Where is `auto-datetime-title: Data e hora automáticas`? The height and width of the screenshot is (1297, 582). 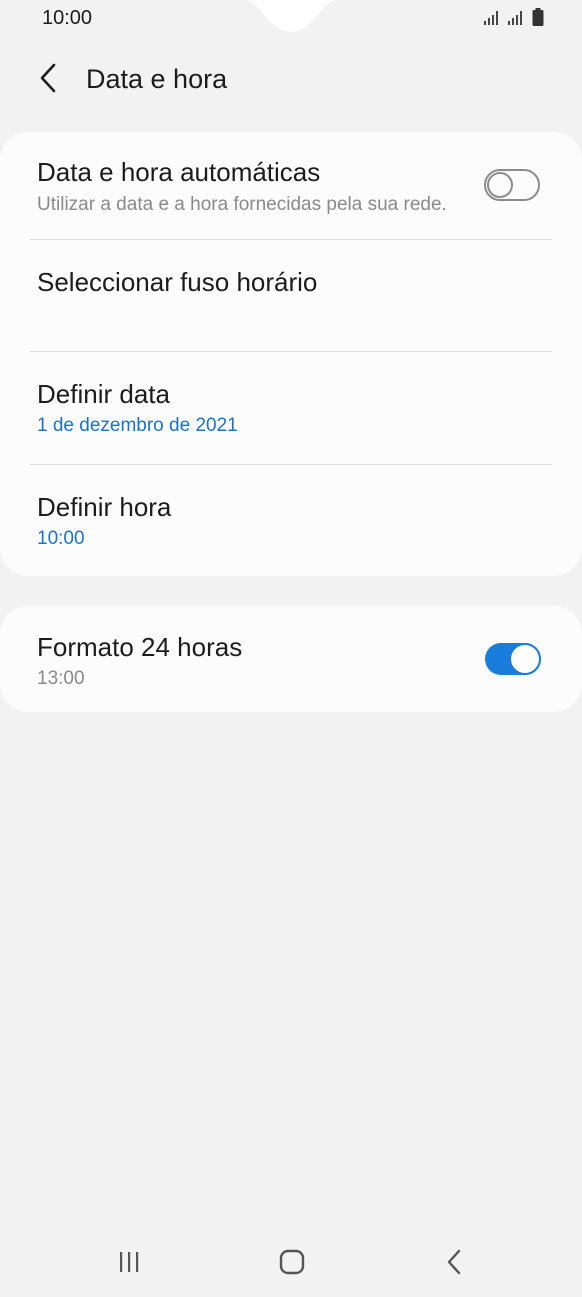
auto-datetime-title: Data e hora automáticas is located at coordinates (179, 172).